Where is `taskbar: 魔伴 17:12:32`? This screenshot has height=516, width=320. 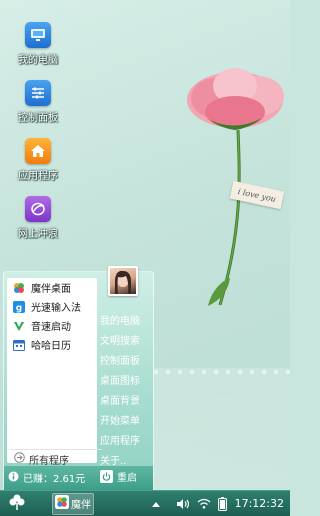
taskbar: 魔伴 17:12:32 is located at coordinates (145, 503).